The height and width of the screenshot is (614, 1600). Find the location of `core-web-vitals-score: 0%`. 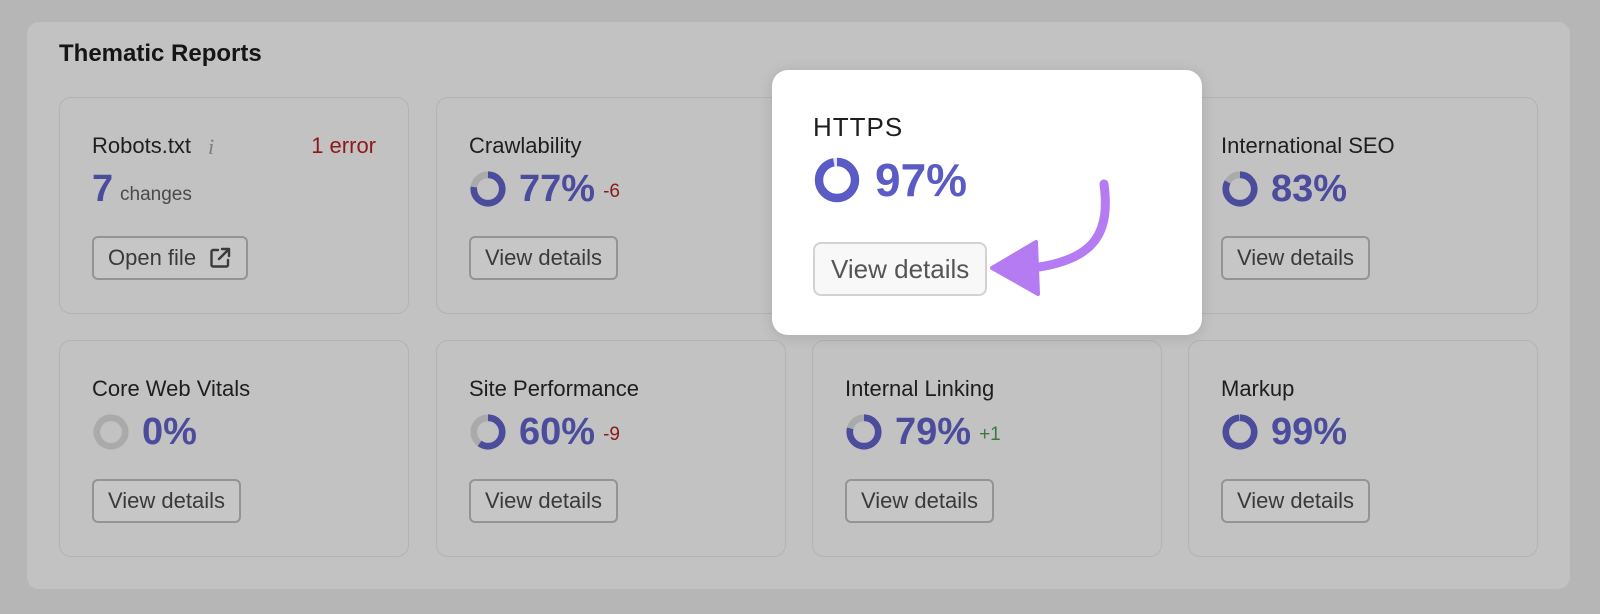

core-web-vitals-score: 0% is located at coordinates (169, 432).